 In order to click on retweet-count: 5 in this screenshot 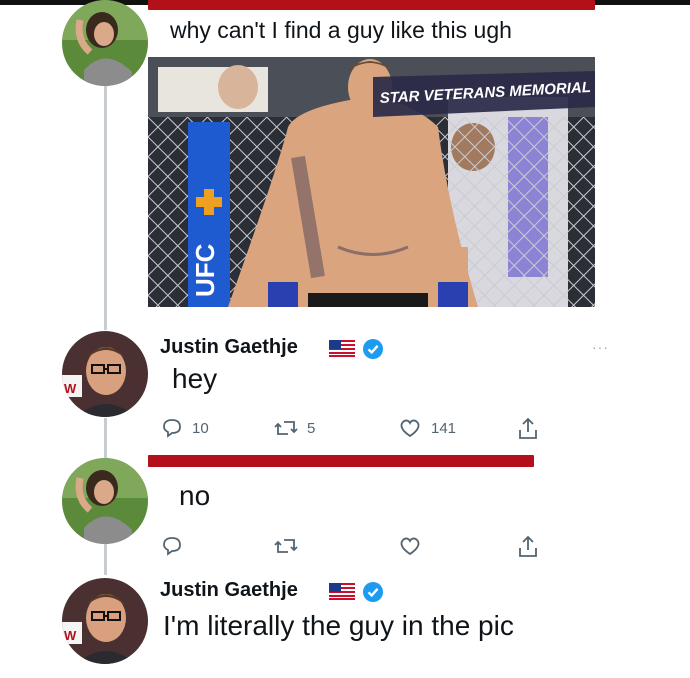, I will do `click(311, 428)`.